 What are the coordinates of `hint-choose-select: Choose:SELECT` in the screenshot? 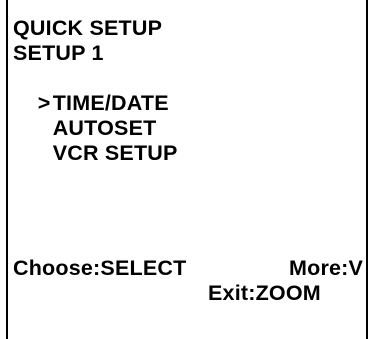 It's located at (100, 268).